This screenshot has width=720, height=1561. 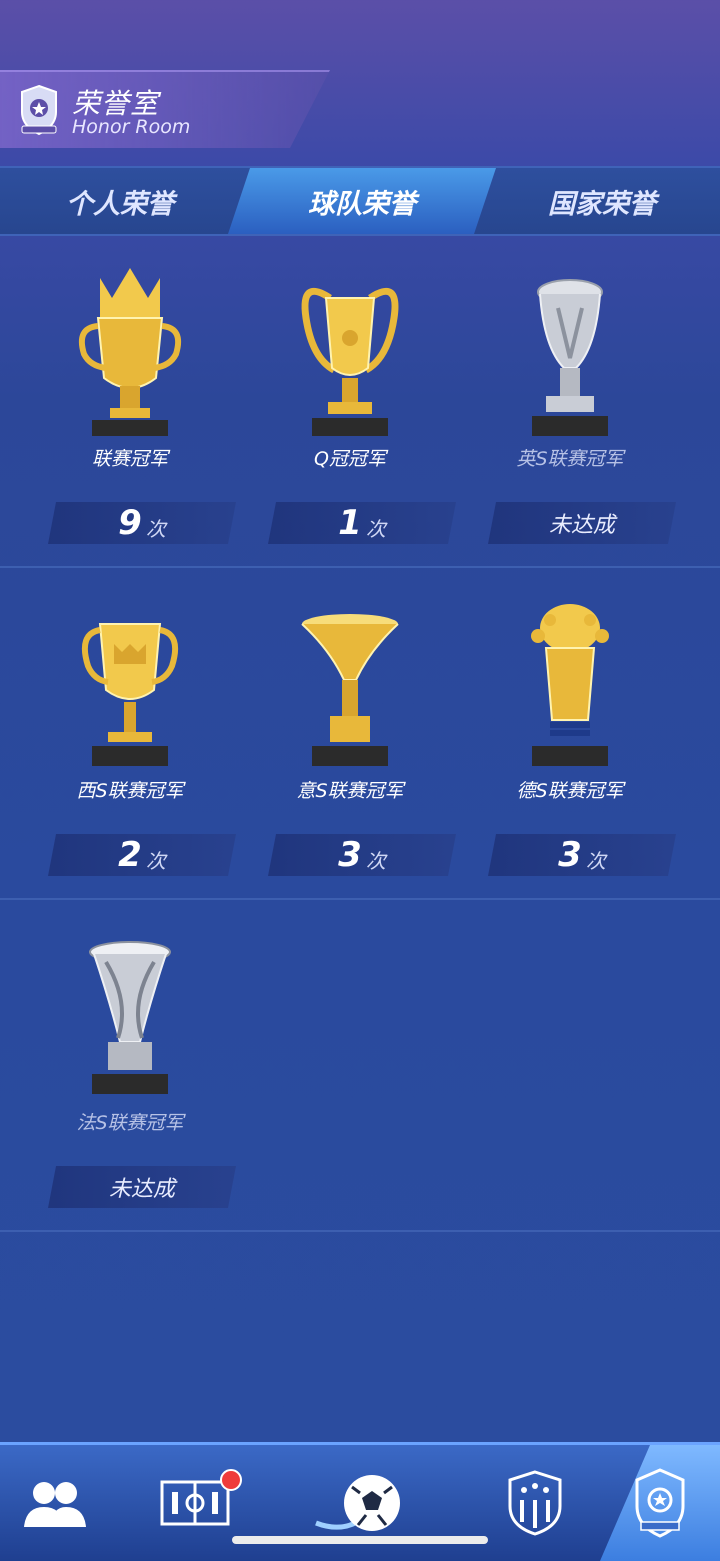 I want to click on italy-league-trophy-icon, so click(x=350, y=690).